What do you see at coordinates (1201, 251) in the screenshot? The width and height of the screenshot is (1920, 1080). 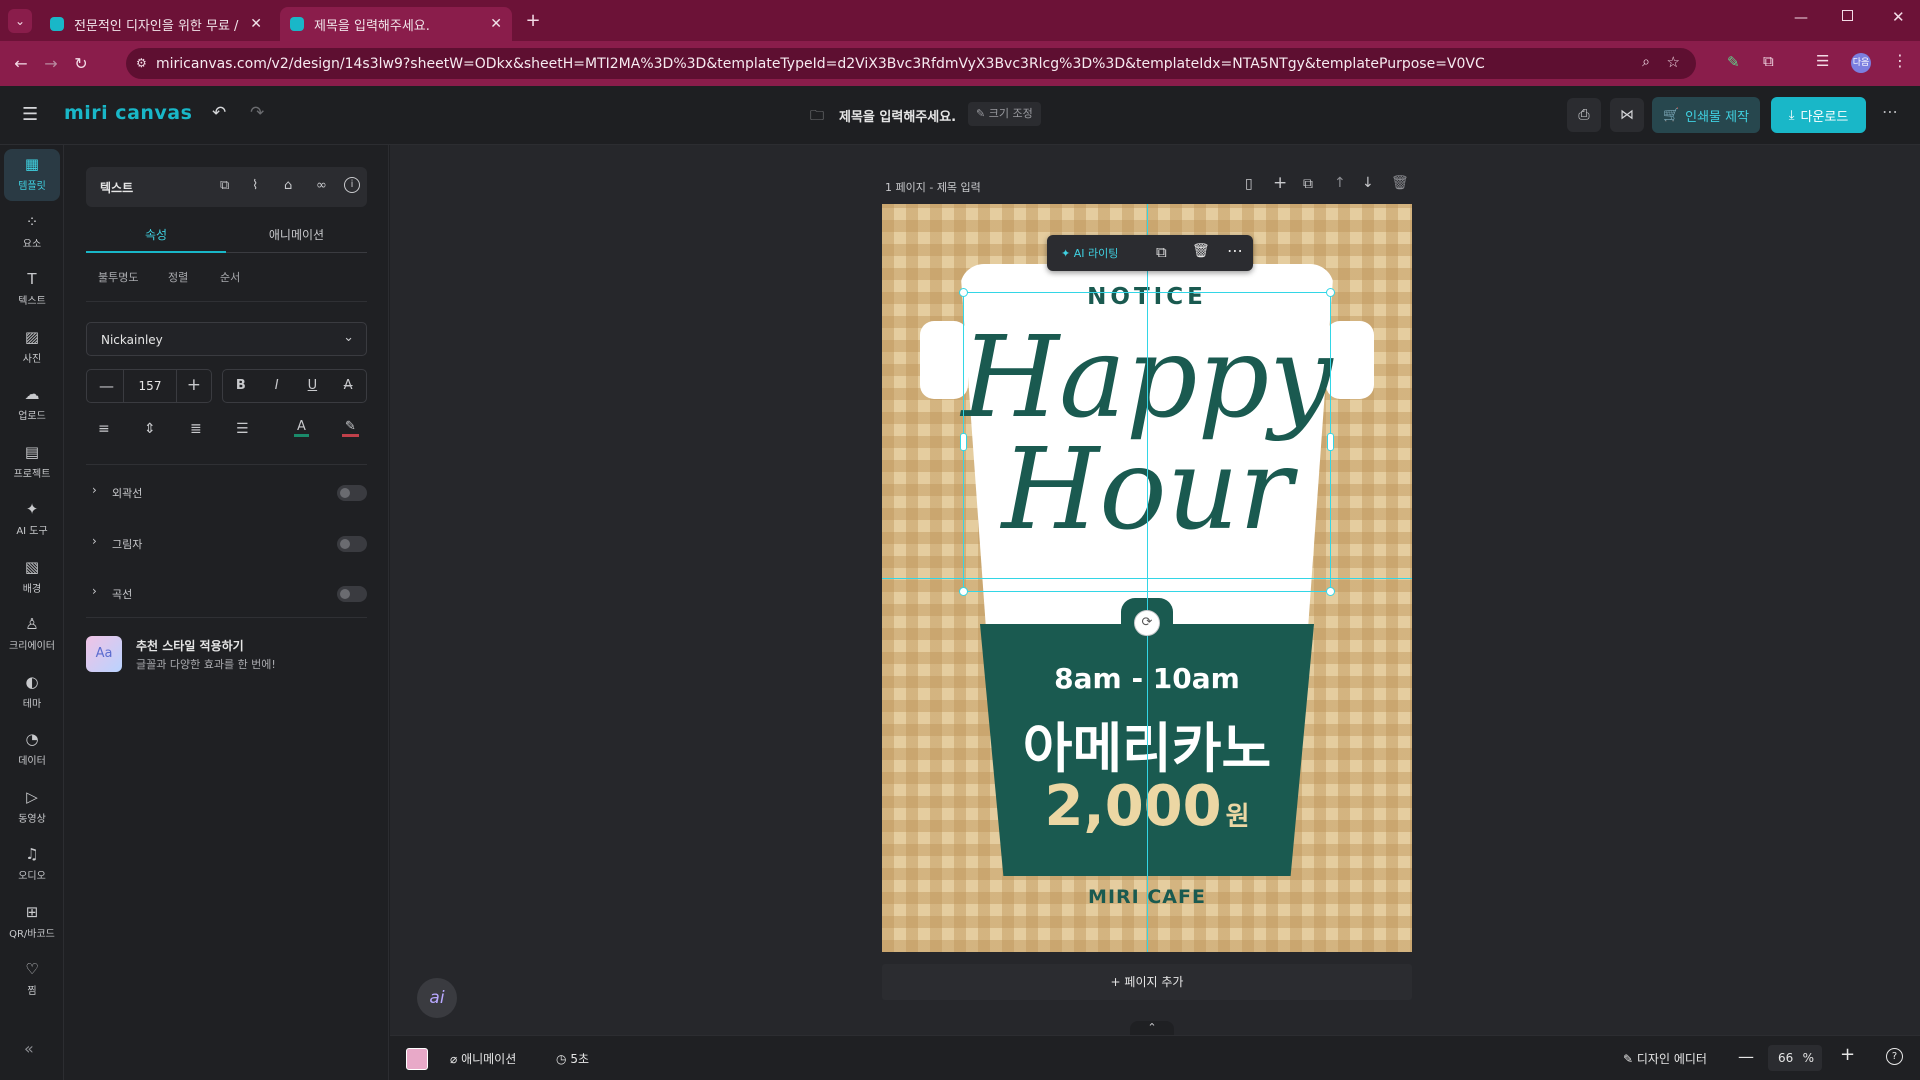 I see `delete-icon: 🗑` at bounding box center [1201, 251].